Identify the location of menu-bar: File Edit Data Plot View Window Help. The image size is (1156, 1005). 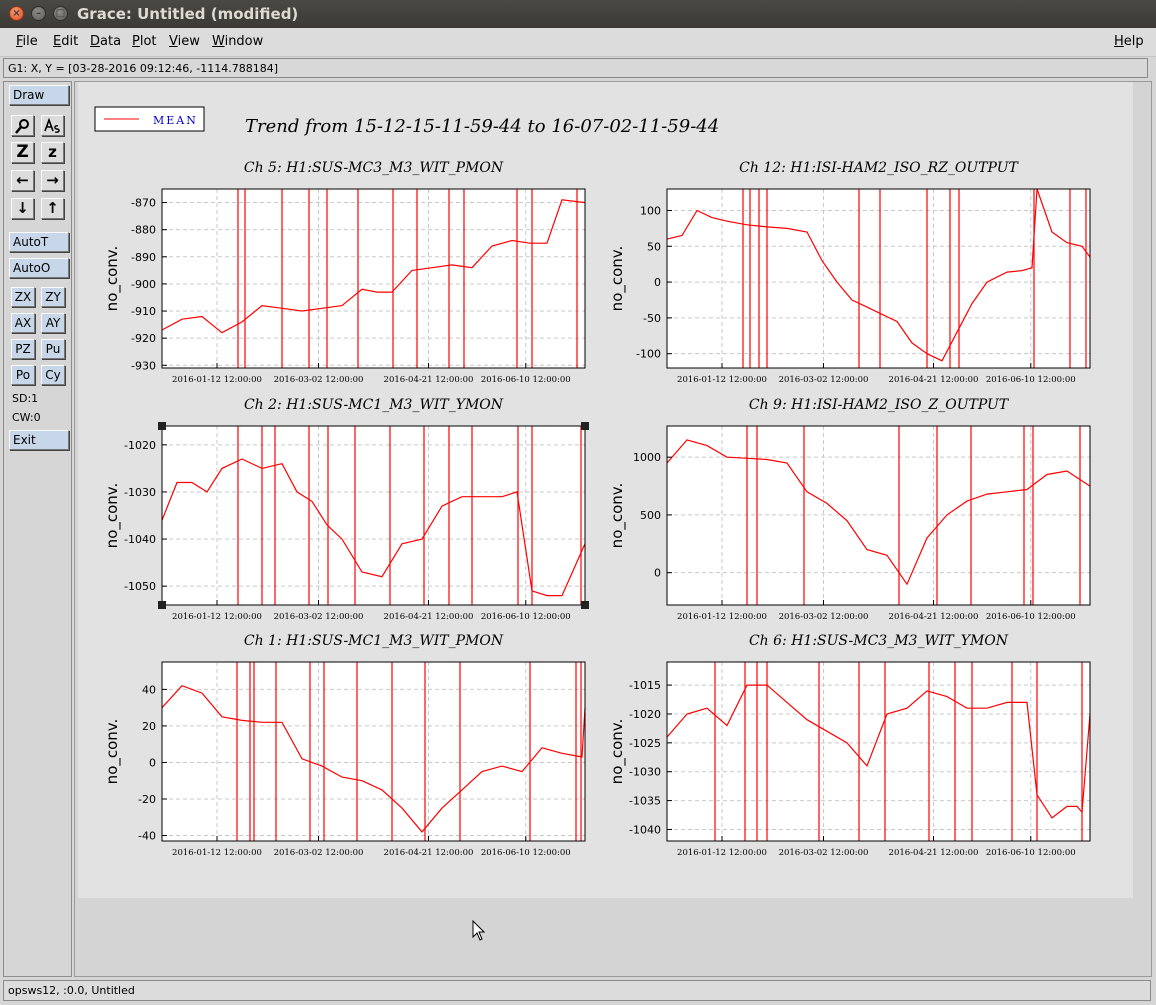
(578, 42).